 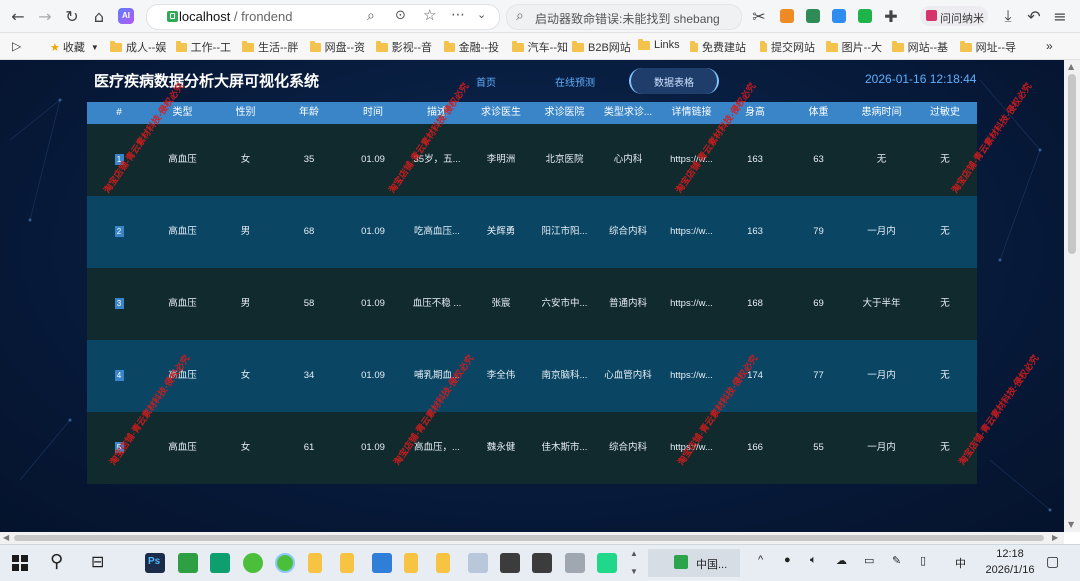 I want to click on extension-wechat-icon, so click(x=865, y=16).